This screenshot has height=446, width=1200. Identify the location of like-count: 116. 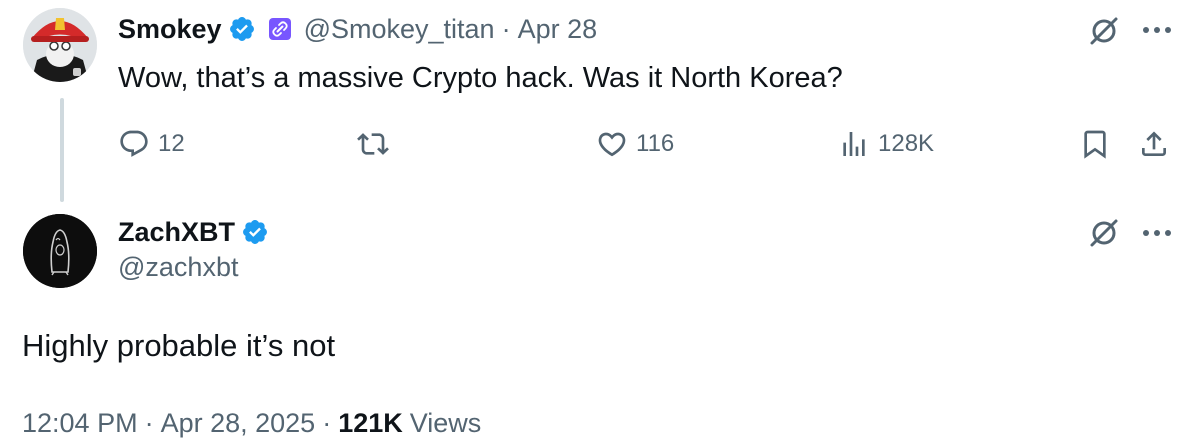
(655, 143).